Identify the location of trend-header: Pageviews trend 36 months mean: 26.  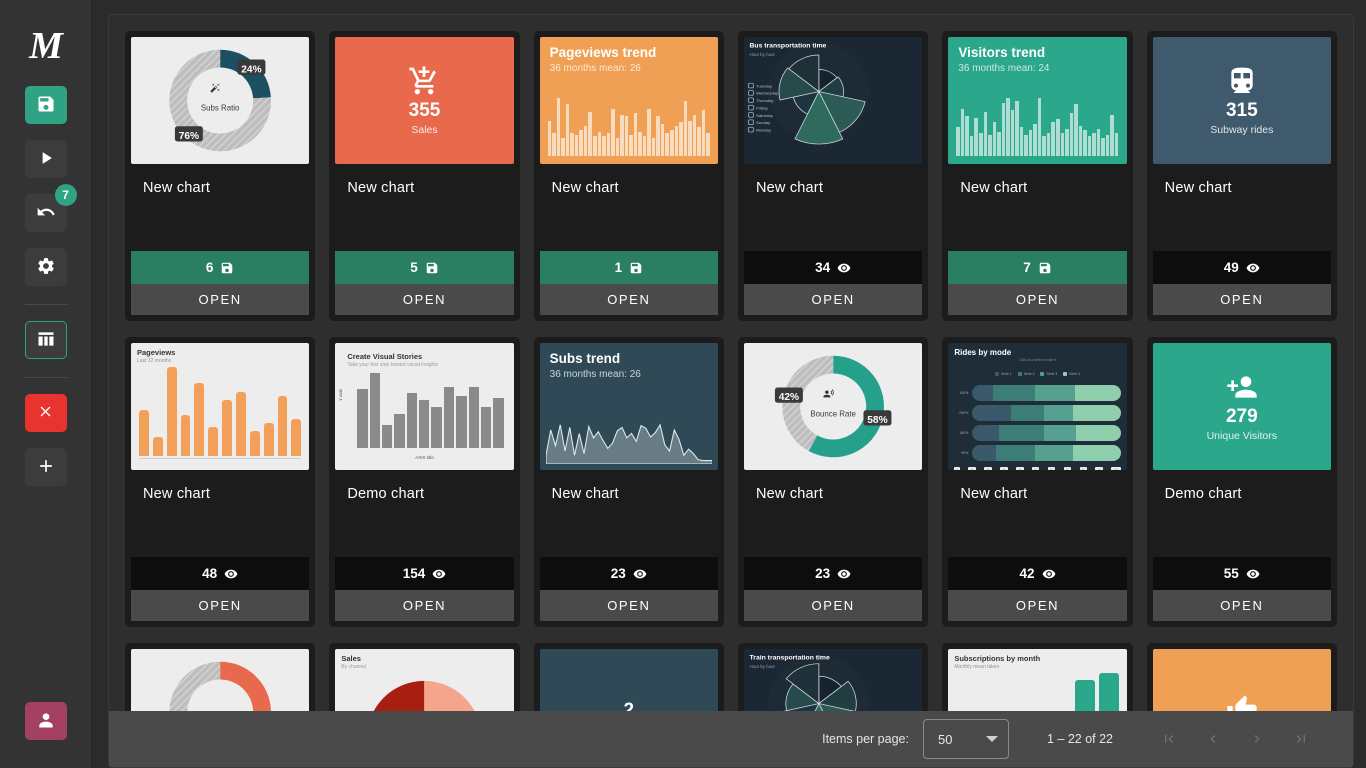
(603, 59).